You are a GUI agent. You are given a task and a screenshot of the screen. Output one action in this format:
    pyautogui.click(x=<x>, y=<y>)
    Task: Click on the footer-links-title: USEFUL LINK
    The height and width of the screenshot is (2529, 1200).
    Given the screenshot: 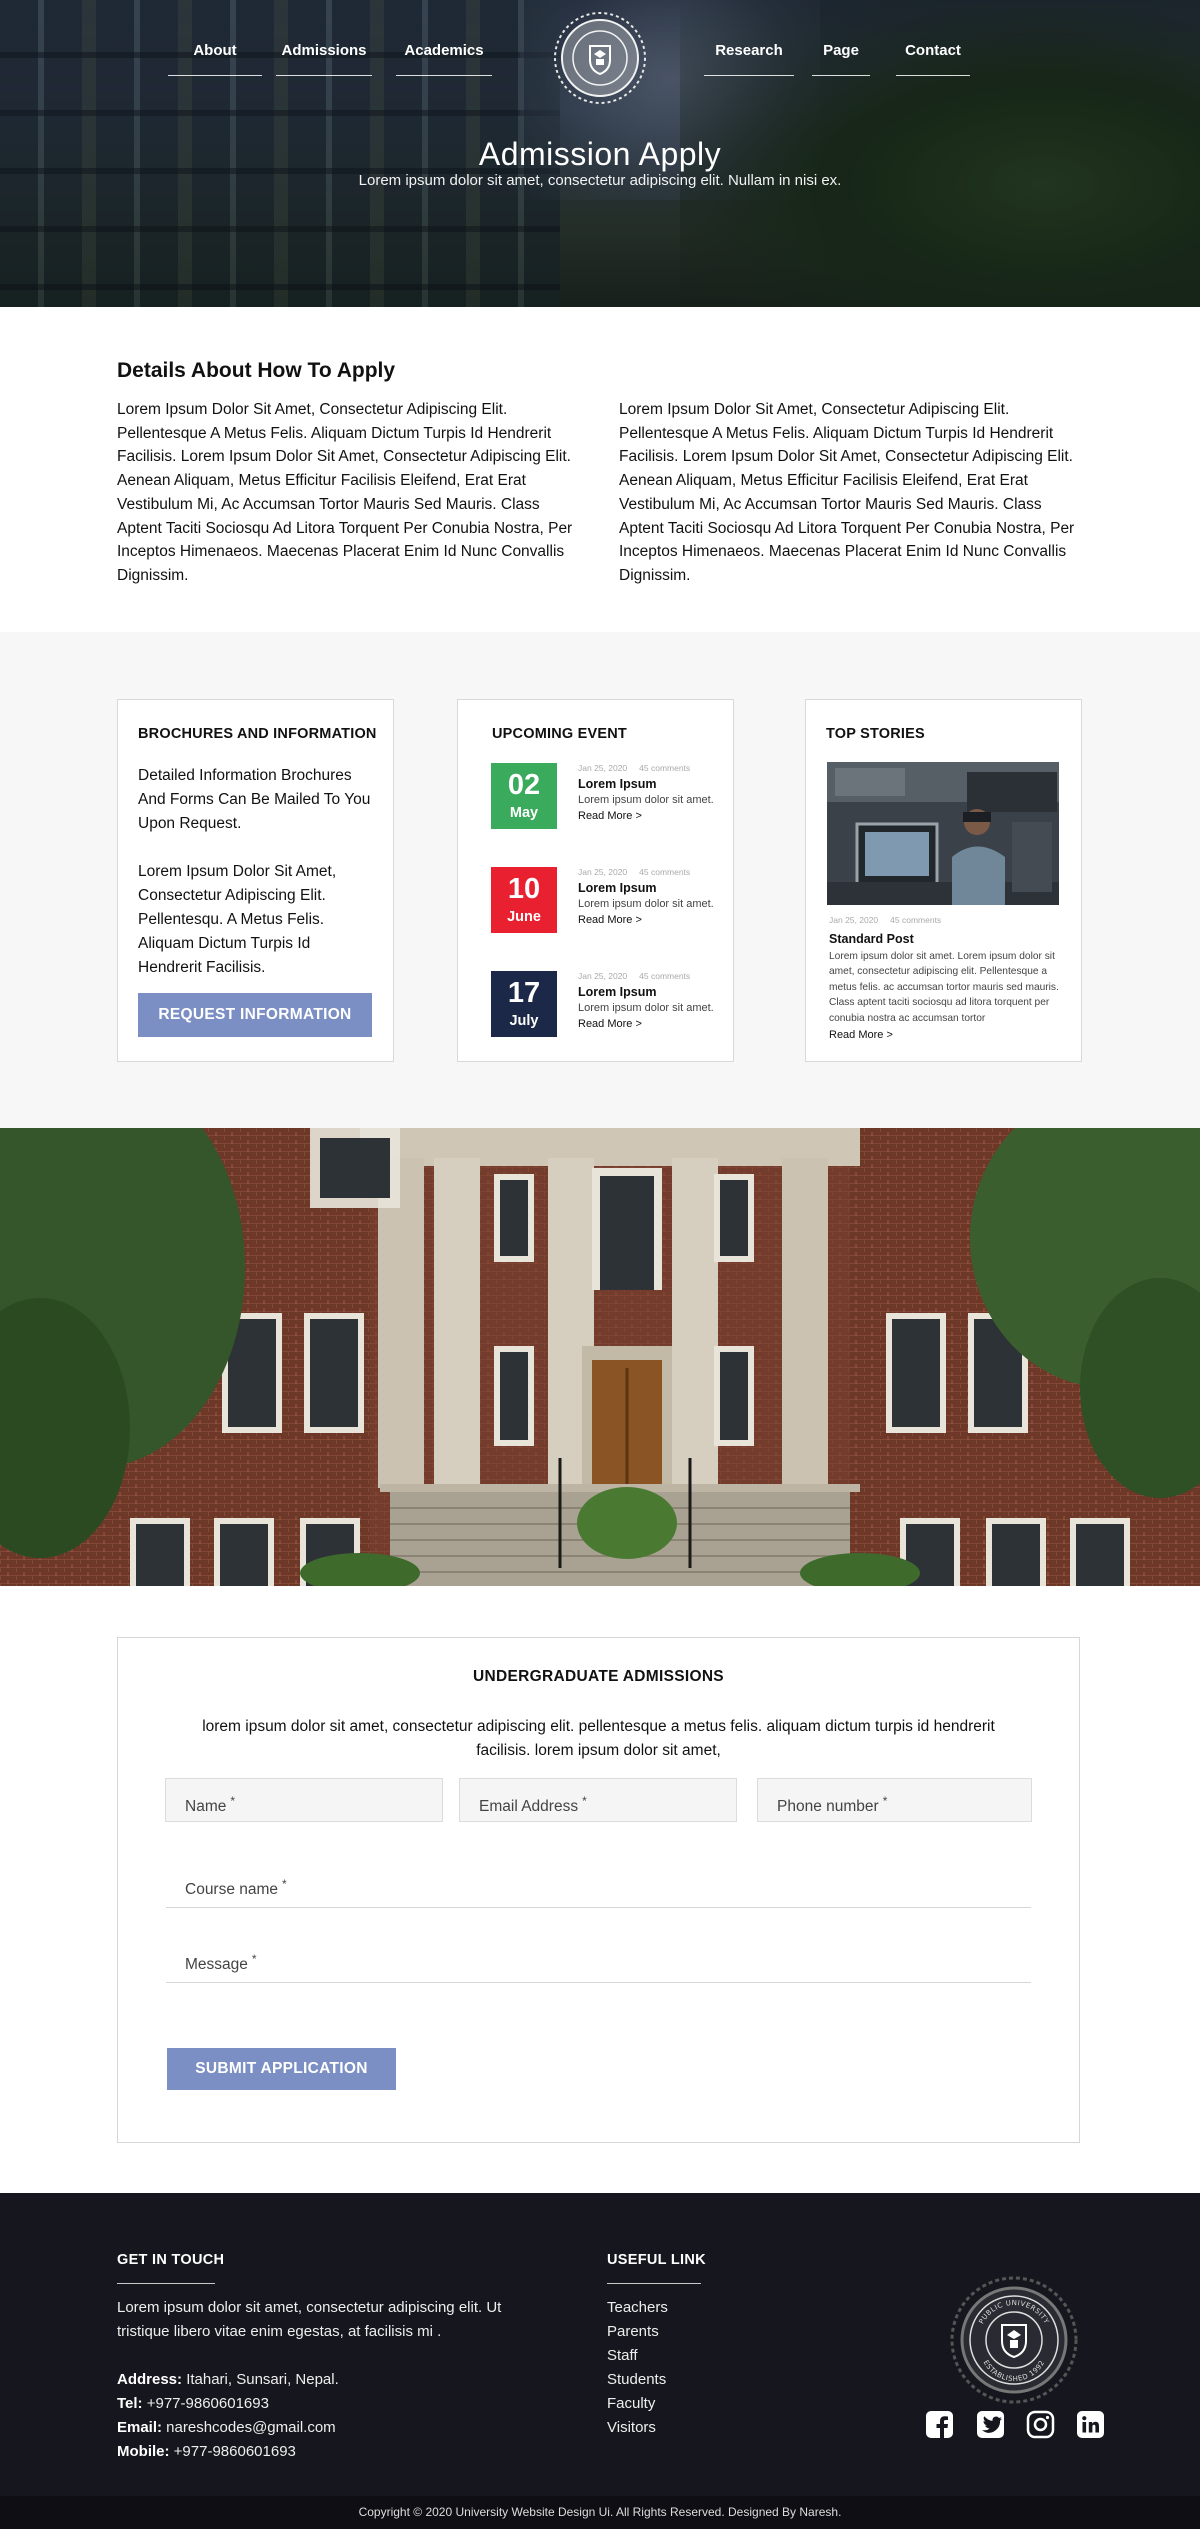 What is the action you would take?
    pyautogui.click(x=656, y=2260)
    